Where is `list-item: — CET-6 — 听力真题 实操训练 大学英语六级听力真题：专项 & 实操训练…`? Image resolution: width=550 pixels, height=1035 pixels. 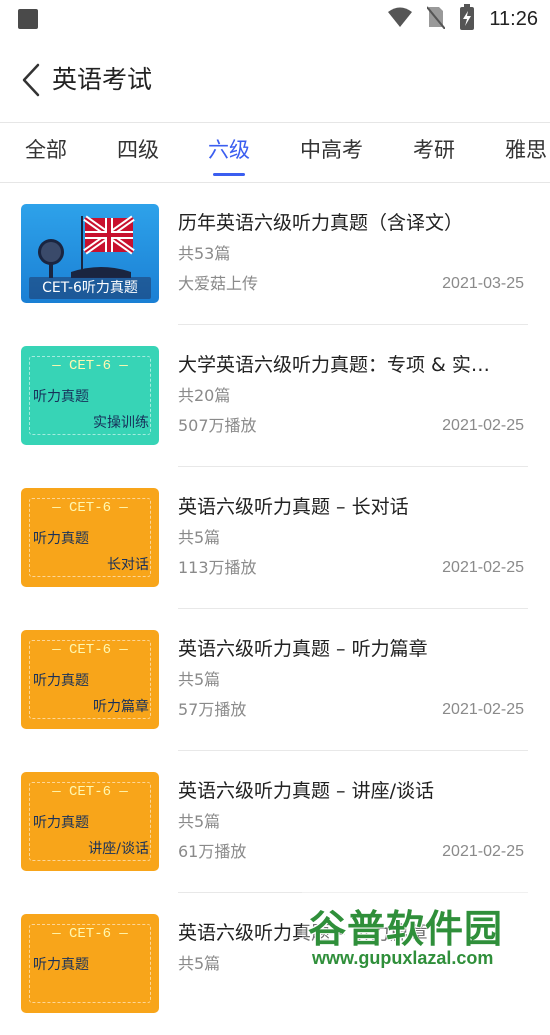
list-item: — CET-6 — 听力真题 实操训练 大学英语六级听力真题：专项 & 实操训练… is located at coordinates (275, 396).